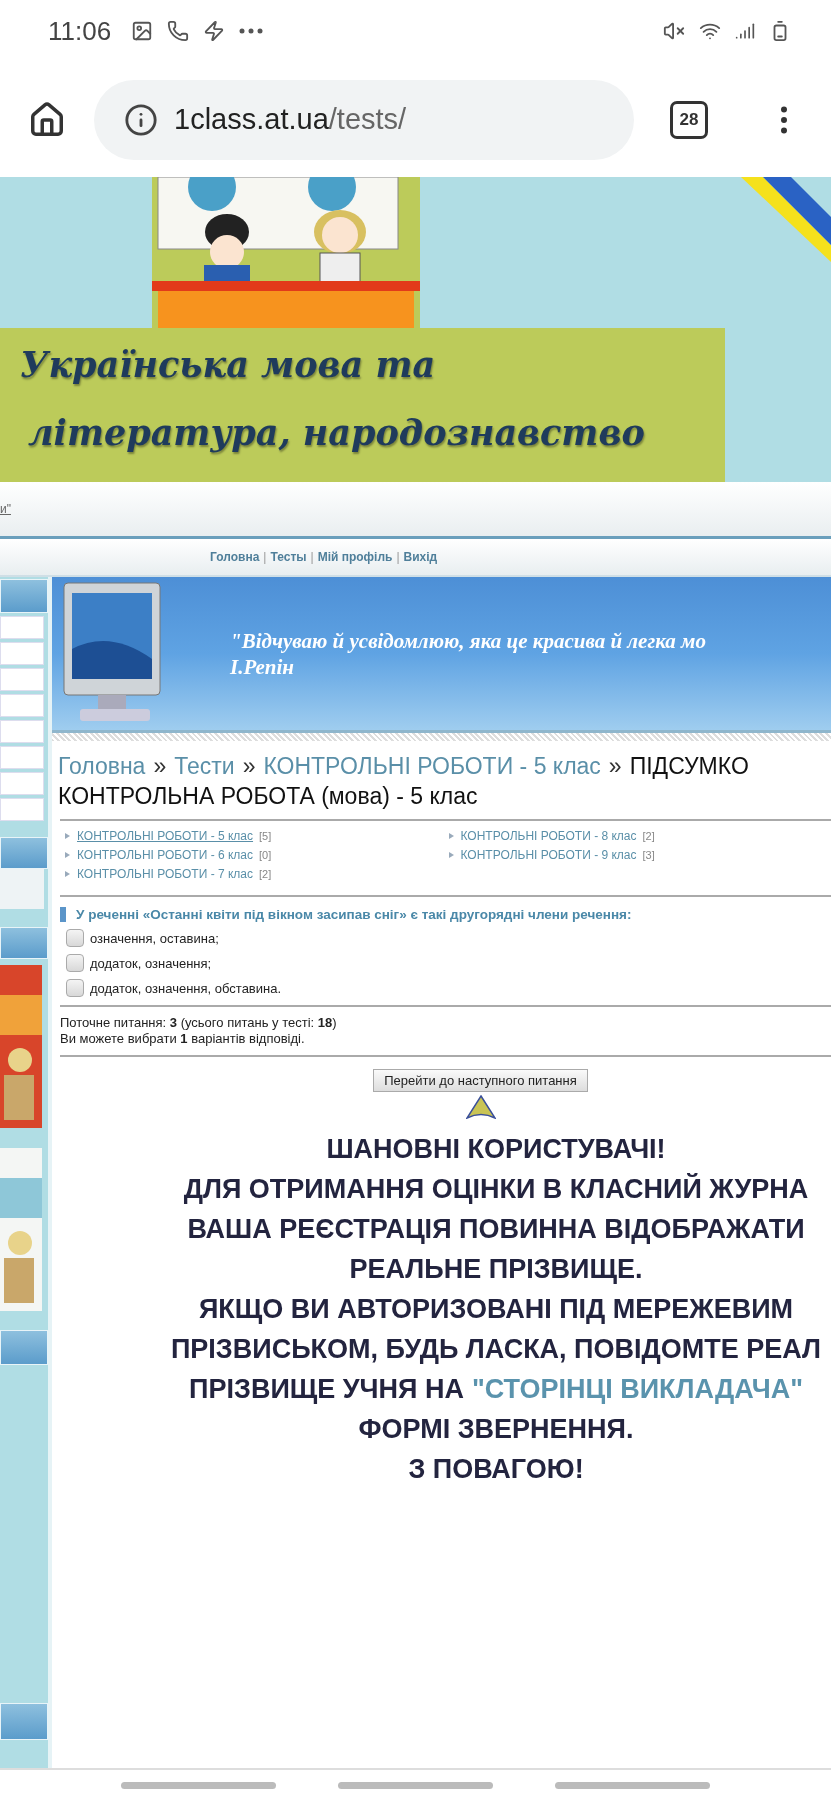  What do you see at coordinates (47, 119) in the screenshot?
I see `home-icon` at bounding box center [47, 119].